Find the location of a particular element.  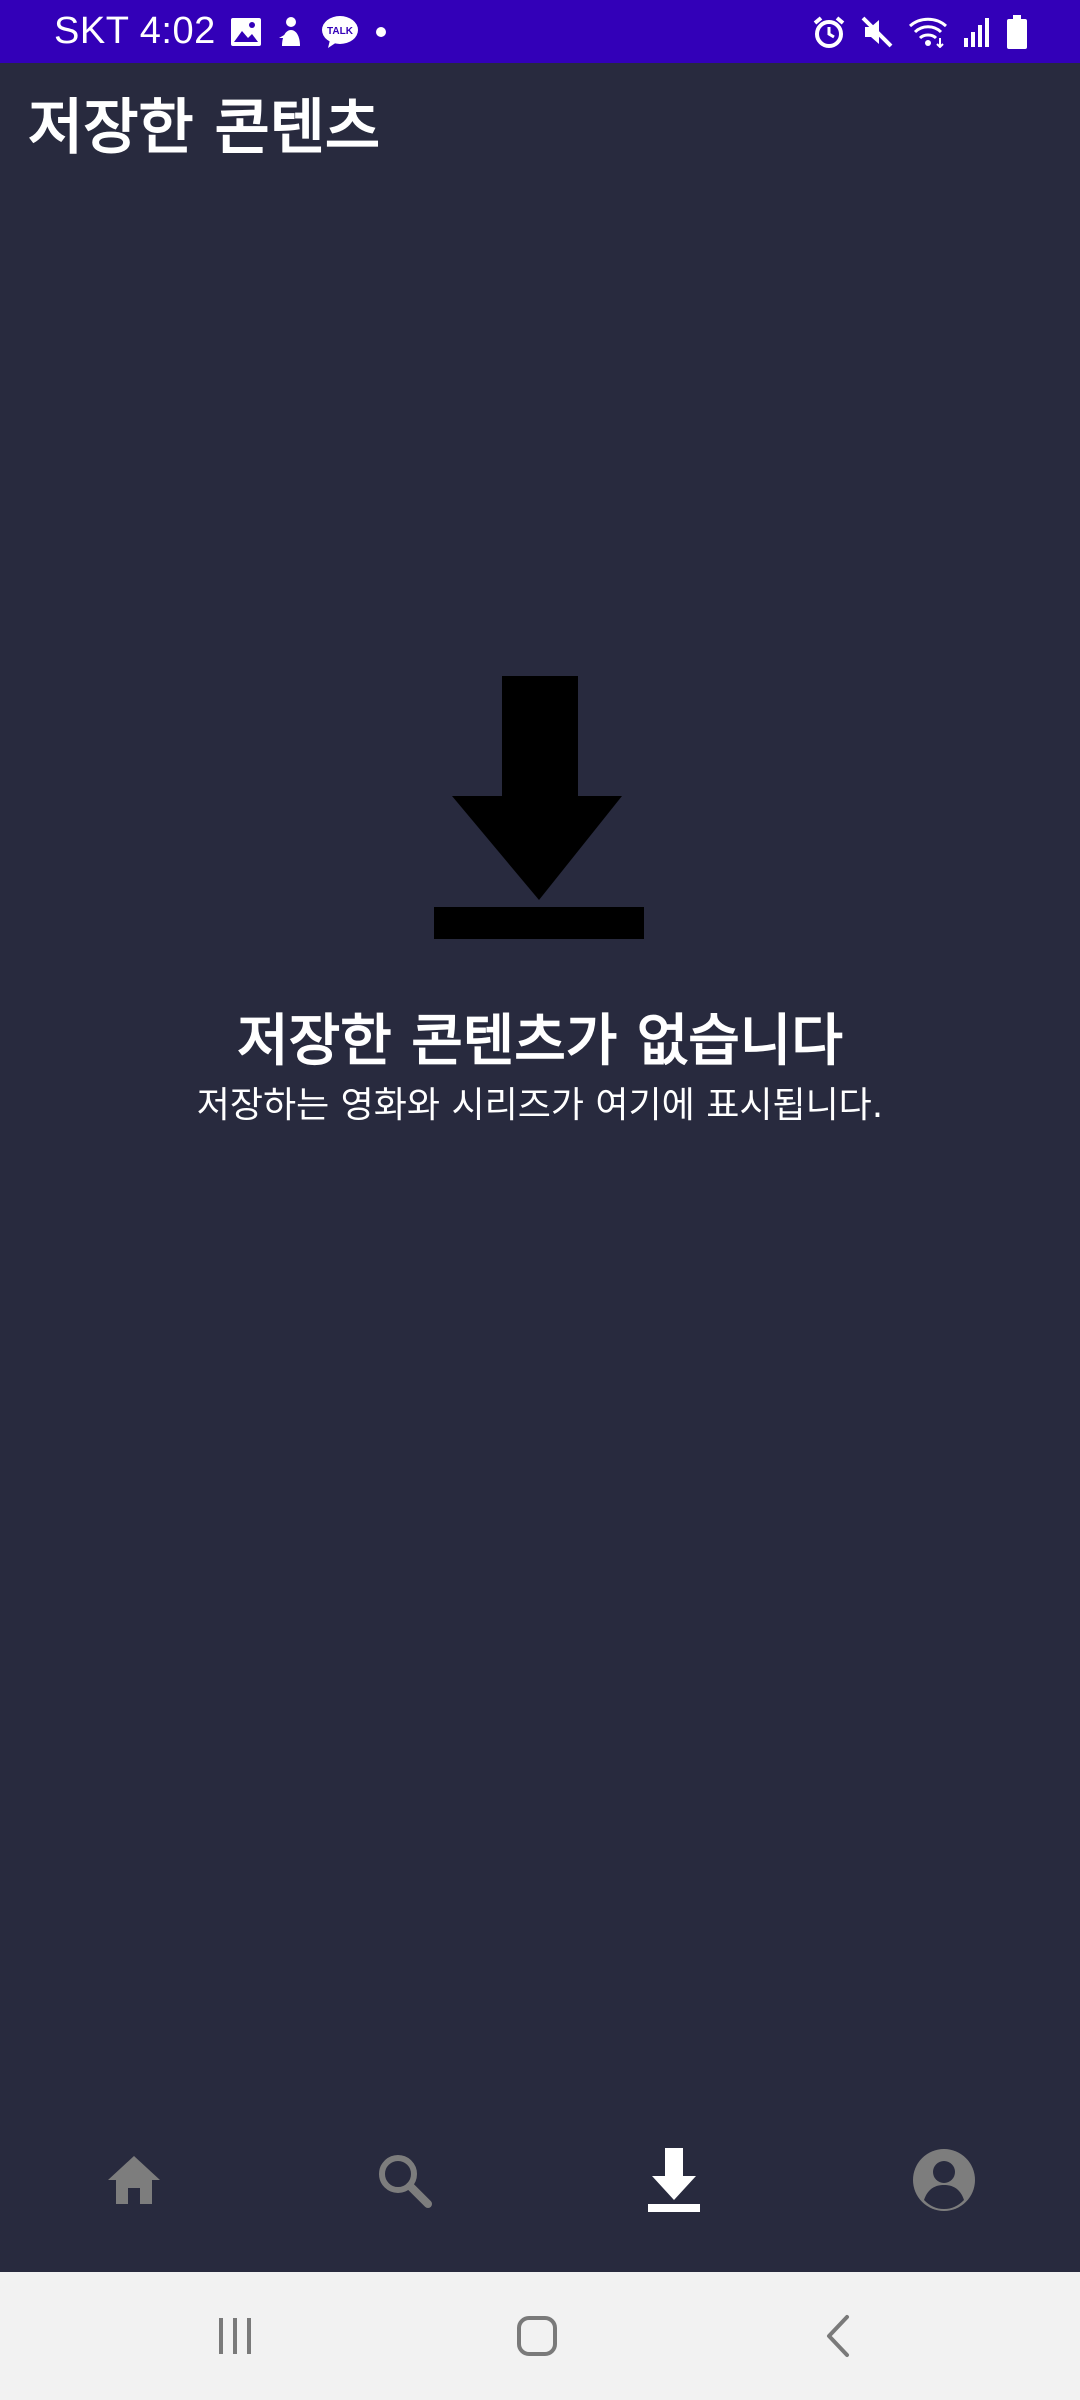

battery-icon is located at coordinates (1017, 31).